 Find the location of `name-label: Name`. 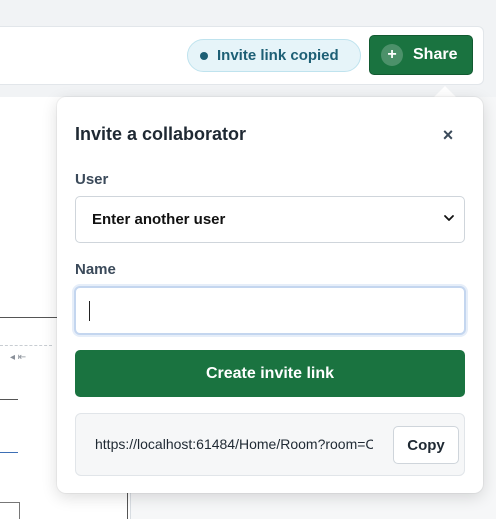

name-label: Name is located at coordinates (95, 269).